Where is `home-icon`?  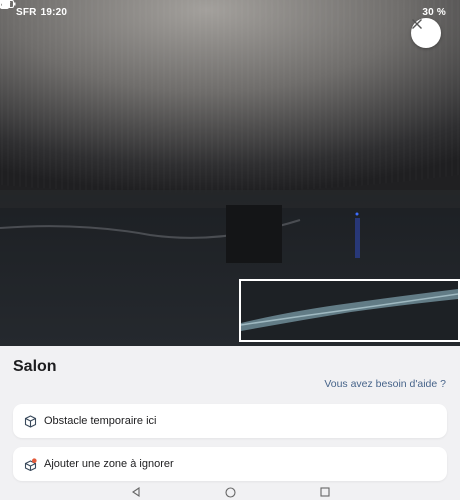
home-icon is located at coordinates (230, 492).